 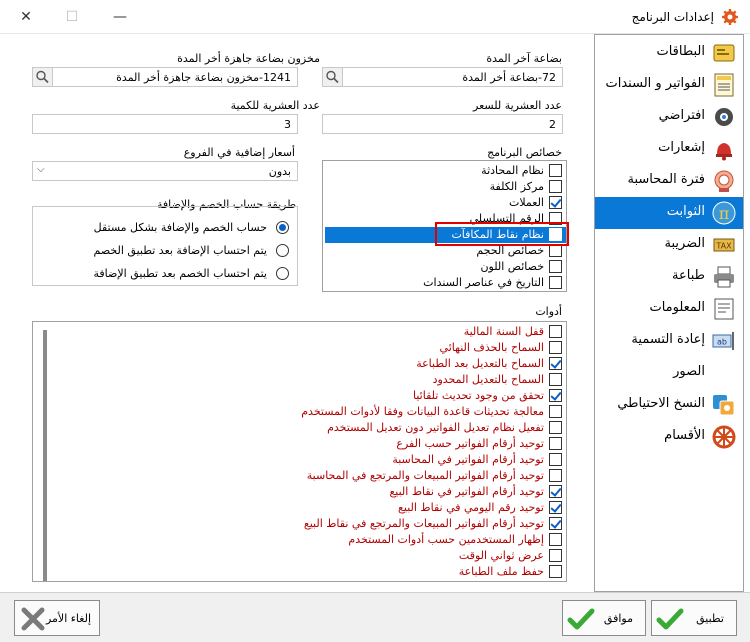 I want to click on sidebar-item-images: الصور, so click(x=669, y=373).